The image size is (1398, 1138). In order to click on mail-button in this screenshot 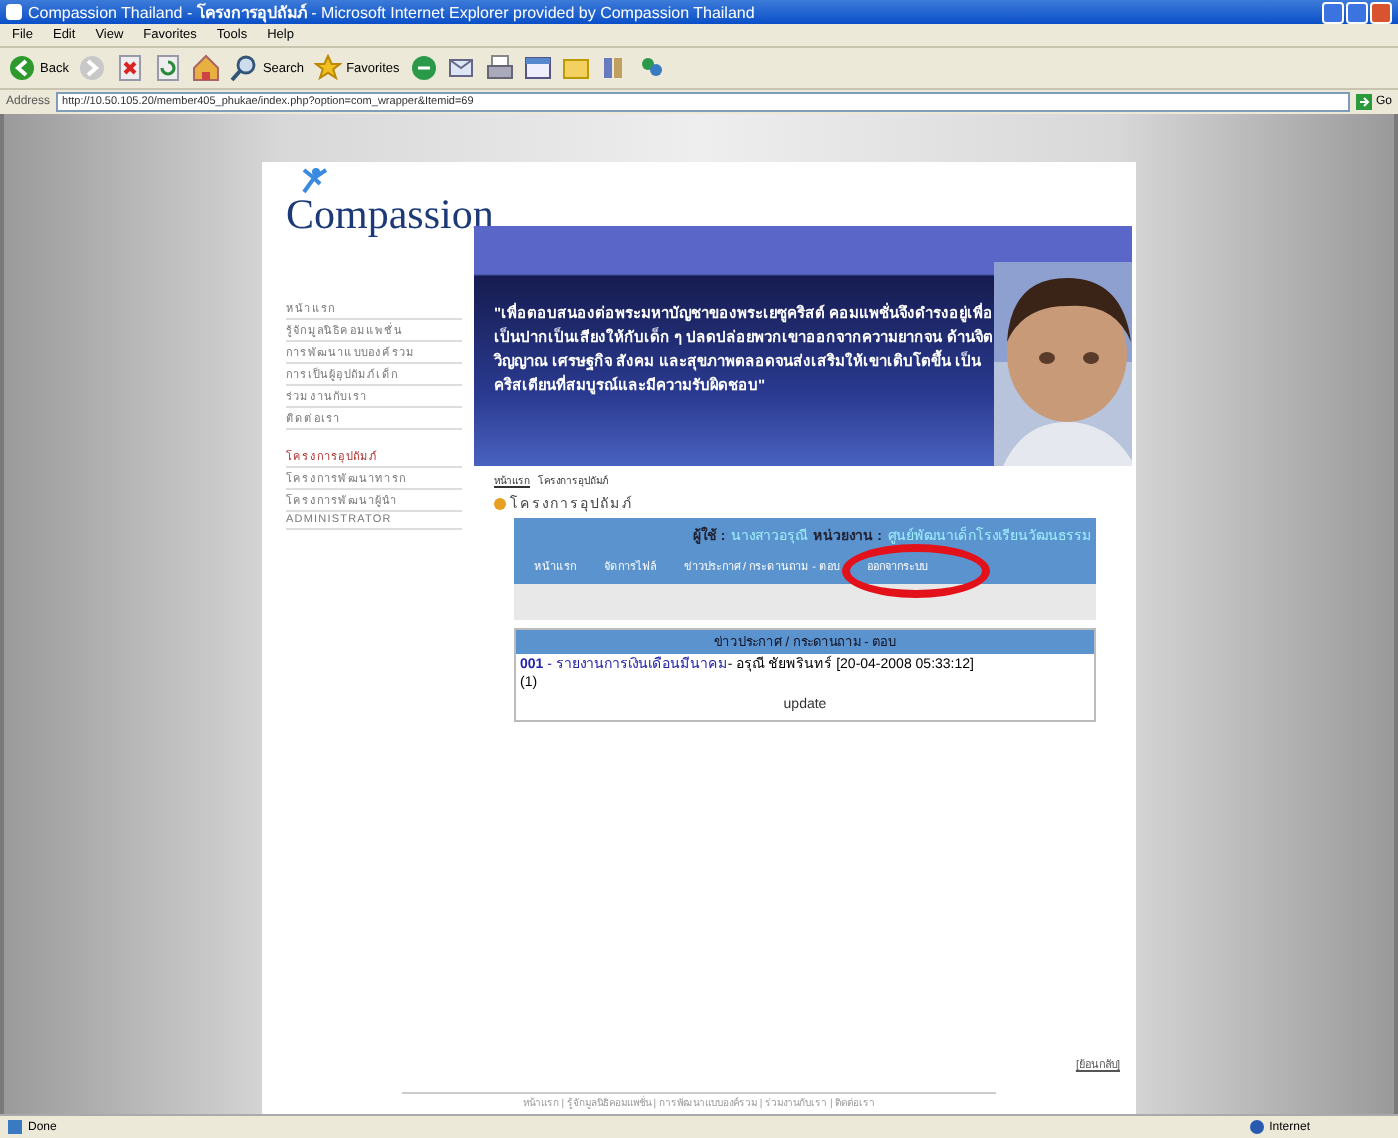, I will do `click(461, 68)`.